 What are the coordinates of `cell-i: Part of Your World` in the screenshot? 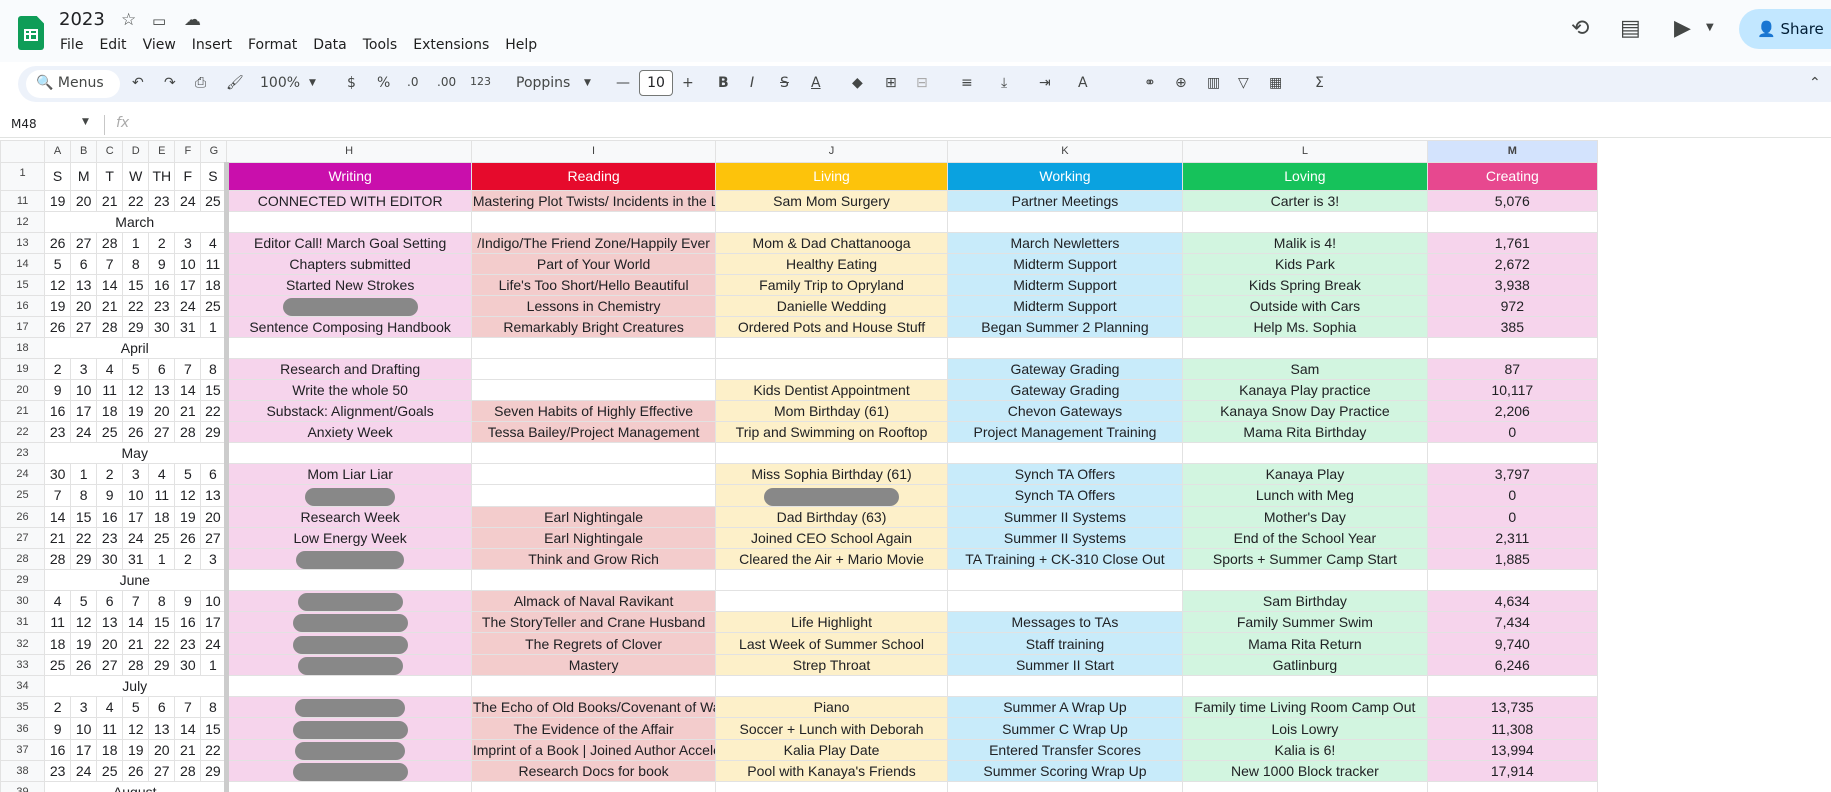 It's located at (593, 264).